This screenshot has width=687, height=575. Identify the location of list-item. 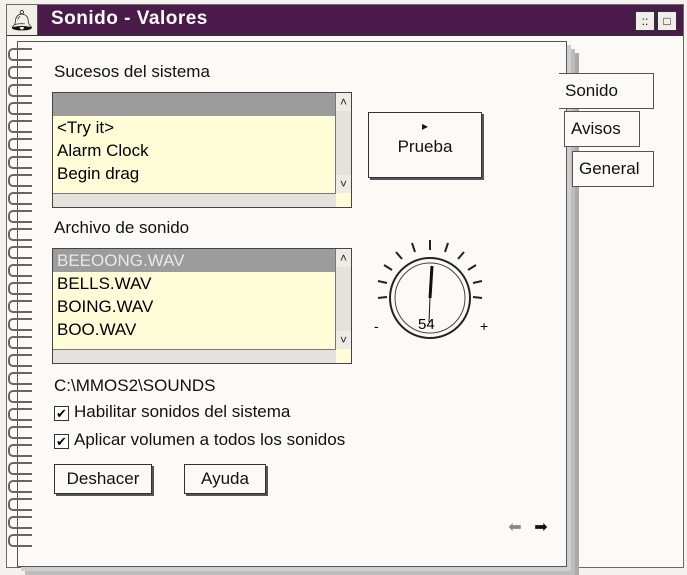
(202, 104).